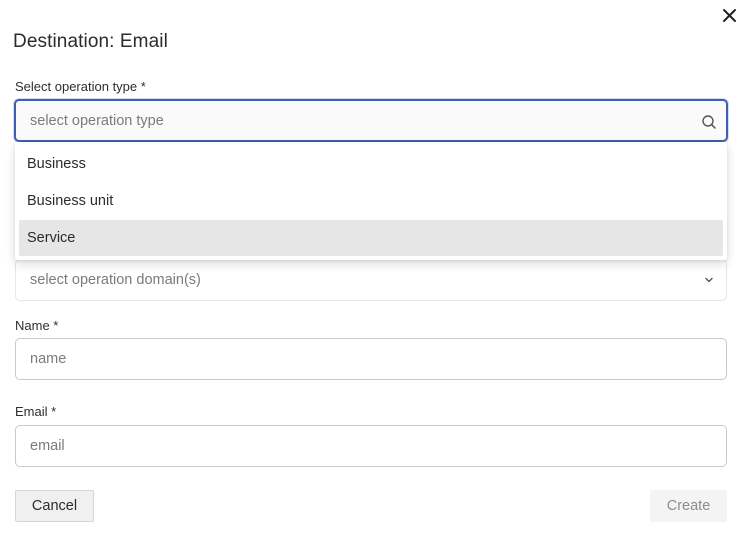  Describe the element at coordinates (371, 238) in the screenshot. I see `dropdown-option-service: Service` at that location.